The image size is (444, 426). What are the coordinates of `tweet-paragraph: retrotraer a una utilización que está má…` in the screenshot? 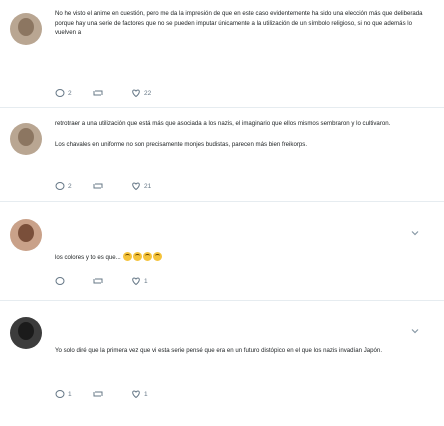 It's located at (223, 123).